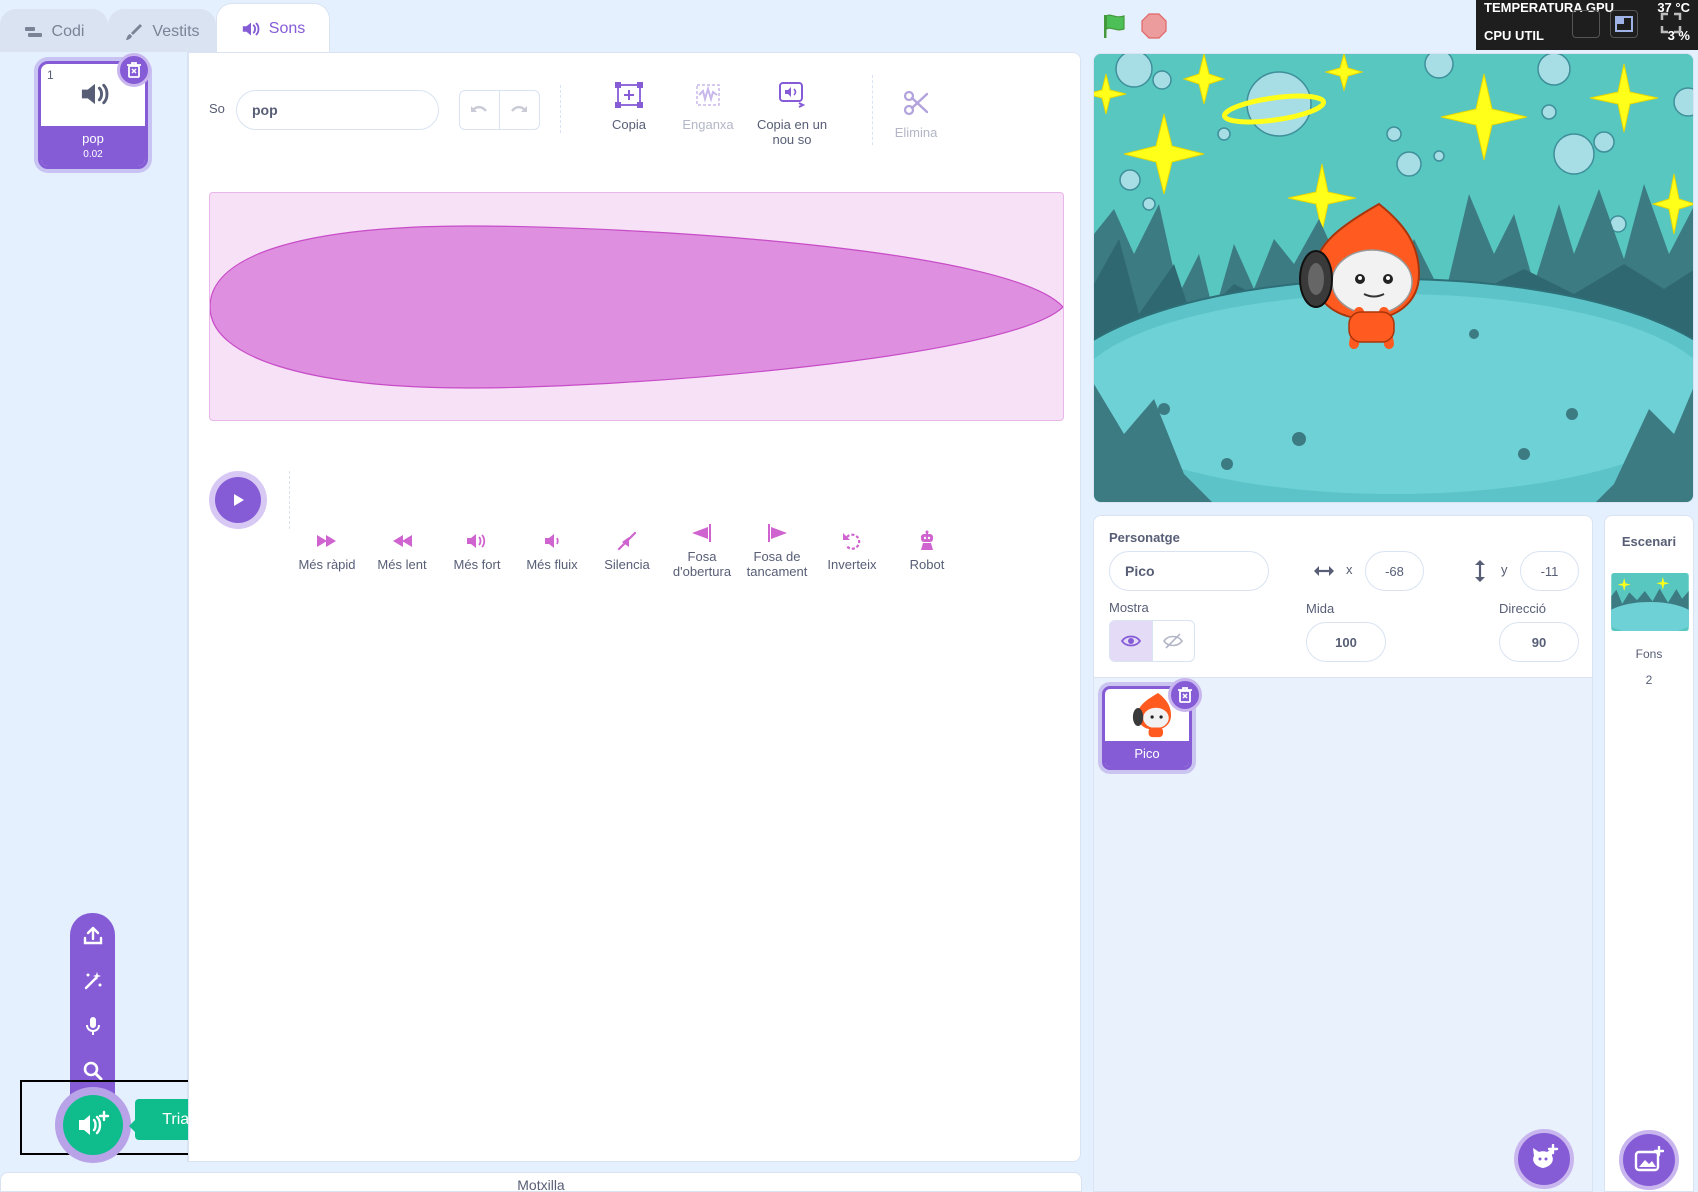  I want to click on sound-name-input: pop, so click(337, 110).